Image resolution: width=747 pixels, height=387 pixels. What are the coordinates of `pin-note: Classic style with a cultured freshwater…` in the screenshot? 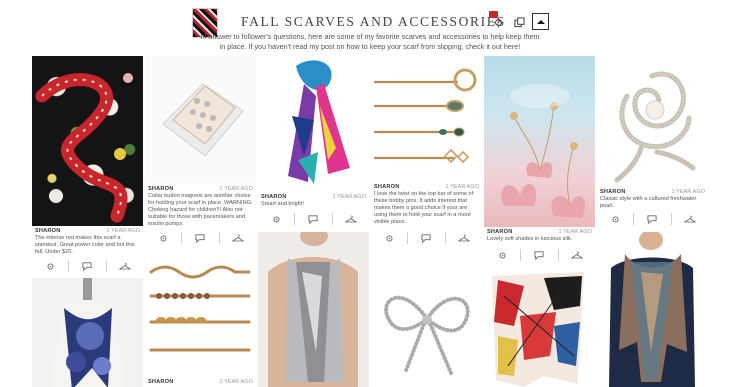 It's located at (648, 202).